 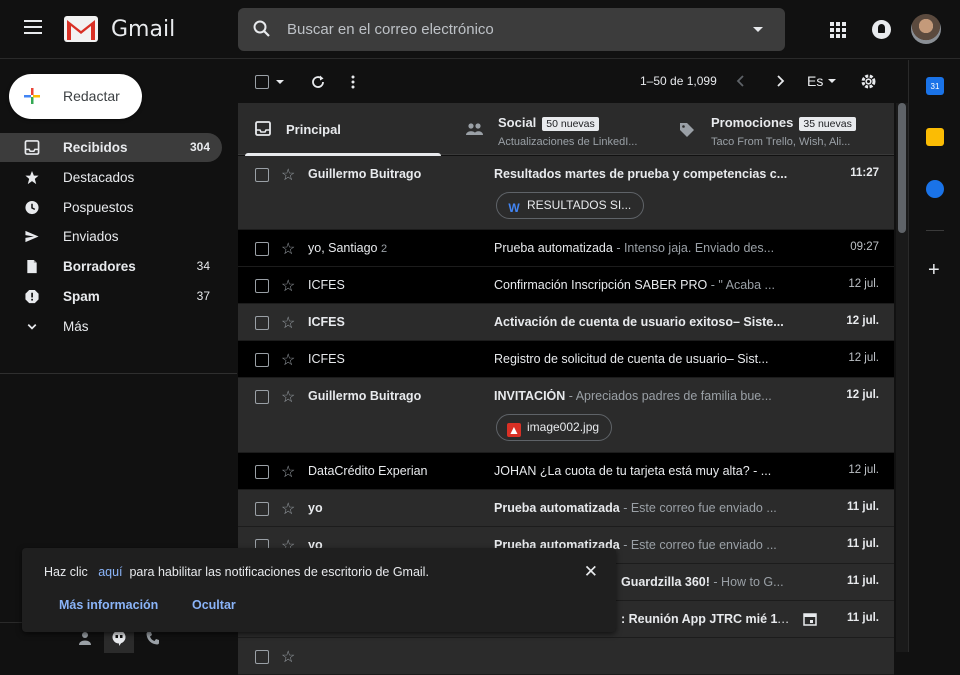 What do you see at coordinates (902, 377) in the screenshot?
I see `scrollbar` at bounding box center [902, 377].